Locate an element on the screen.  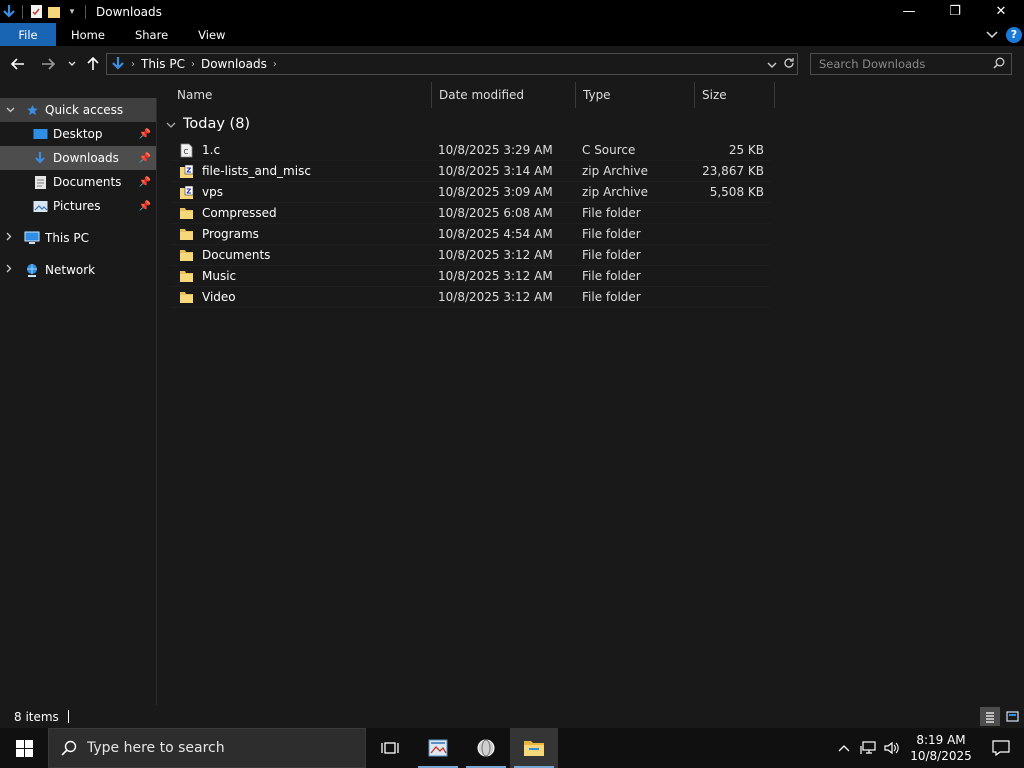
forward-button is located at coordinates (48, 64).